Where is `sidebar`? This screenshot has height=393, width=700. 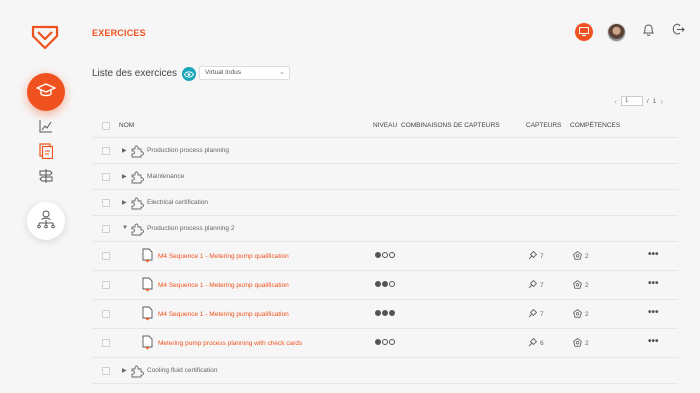
sidebar is located at coordinates (46, 196).